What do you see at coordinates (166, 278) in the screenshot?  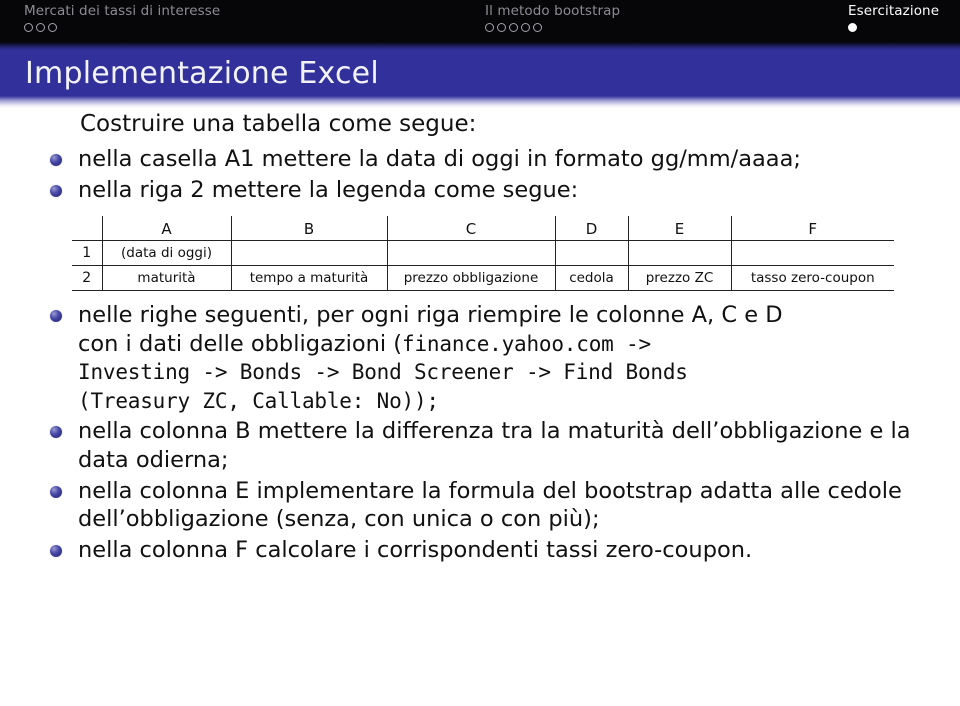 I see `cell-a2: maturità` at bounding box center [166, 278].